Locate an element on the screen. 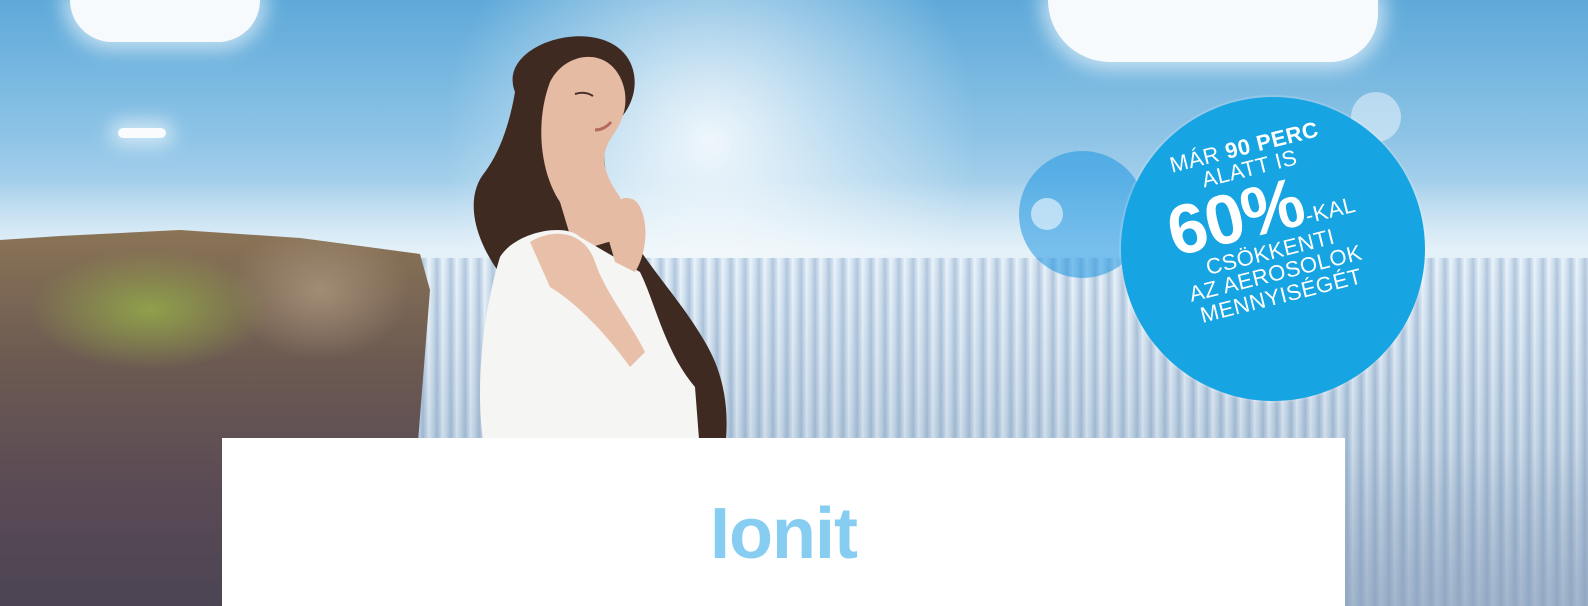  cloud-left is located at coordinates (165, 21).